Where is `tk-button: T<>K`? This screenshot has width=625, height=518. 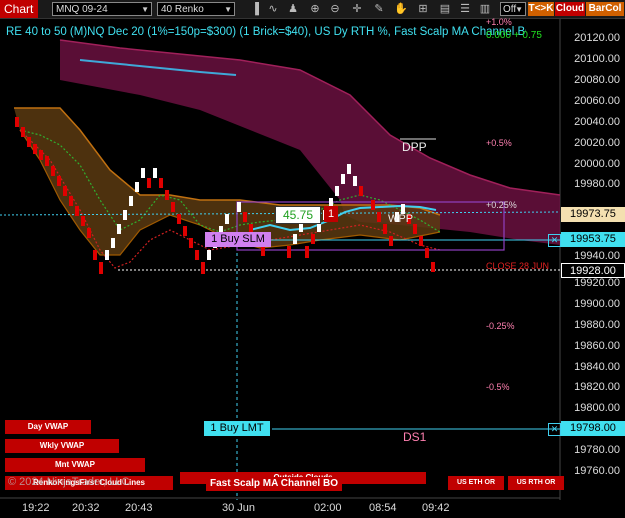
tk-button: T<>K is located at coordinates (541, 9).